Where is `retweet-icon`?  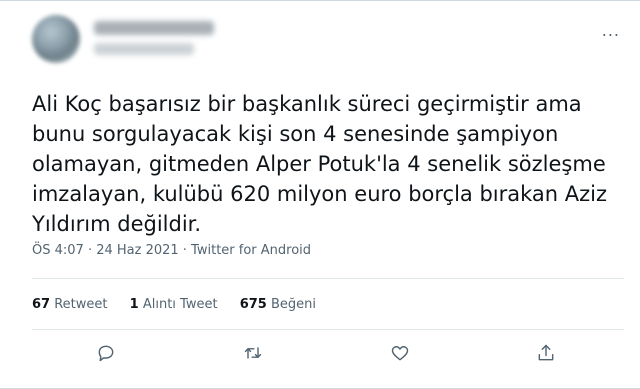
retweet-icon is located at coordinates (253, 353).